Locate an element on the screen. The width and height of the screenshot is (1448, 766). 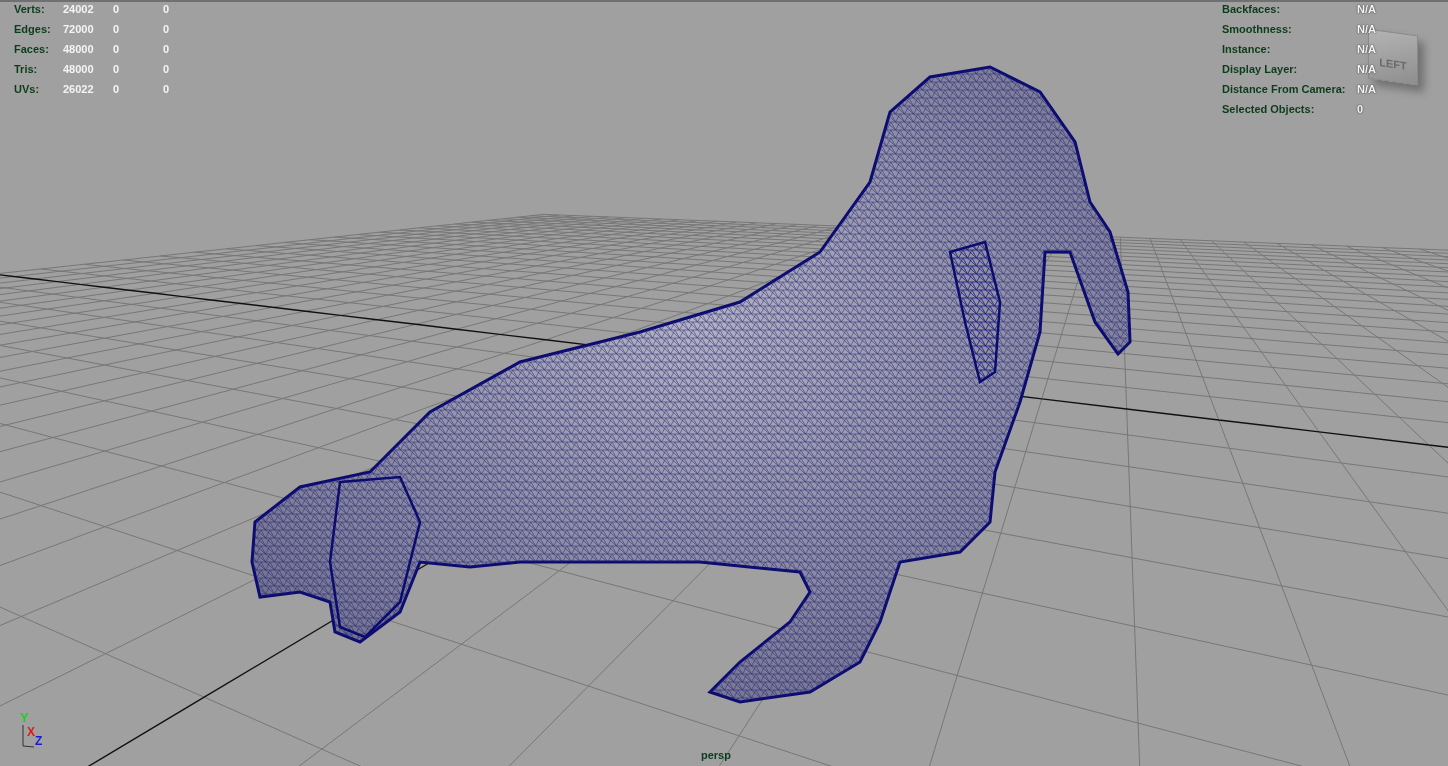
detail-value: 0 is located at coordinates (1360, 109).